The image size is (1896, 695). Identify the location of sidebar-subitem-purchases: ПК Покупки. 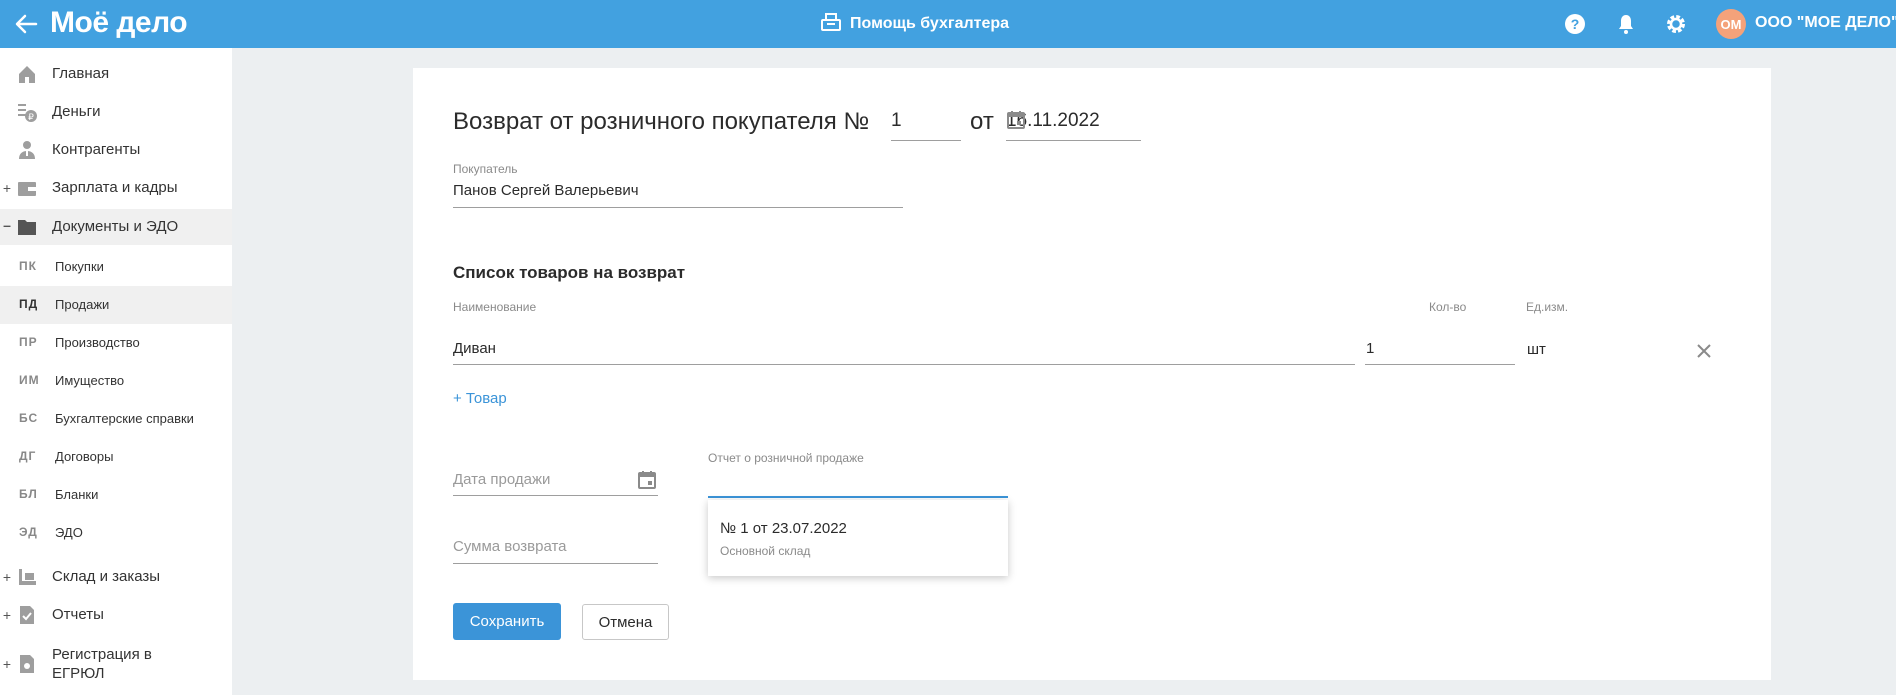
(116, 267).